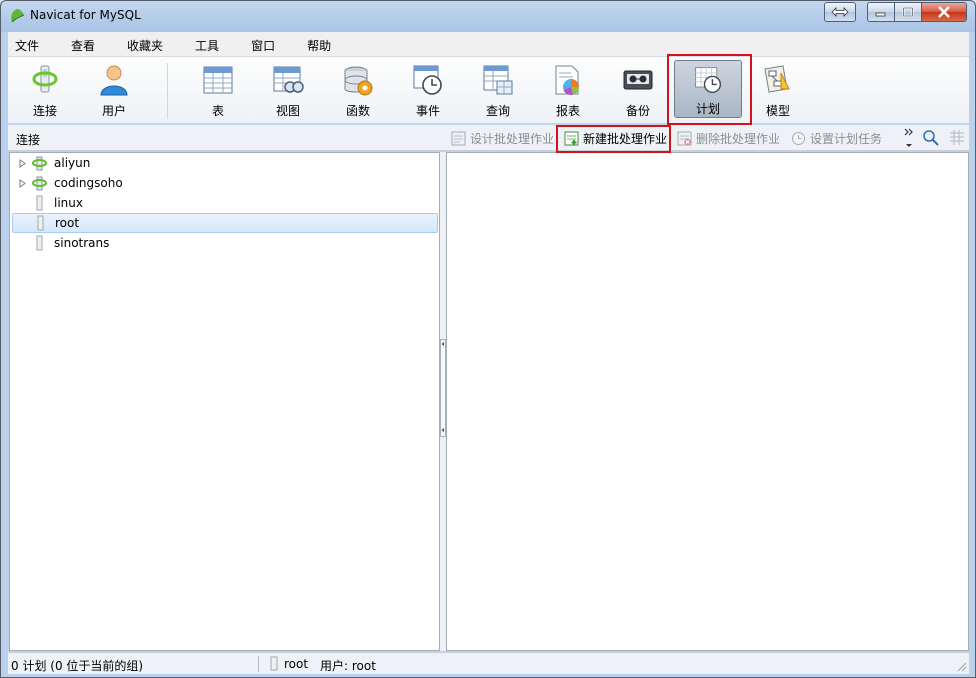 The height and width of the screenshot is (678, 976). Describe the element at coordinates (225, 203) in the screenshot. I see `tree-item-linux: linux` at that location.